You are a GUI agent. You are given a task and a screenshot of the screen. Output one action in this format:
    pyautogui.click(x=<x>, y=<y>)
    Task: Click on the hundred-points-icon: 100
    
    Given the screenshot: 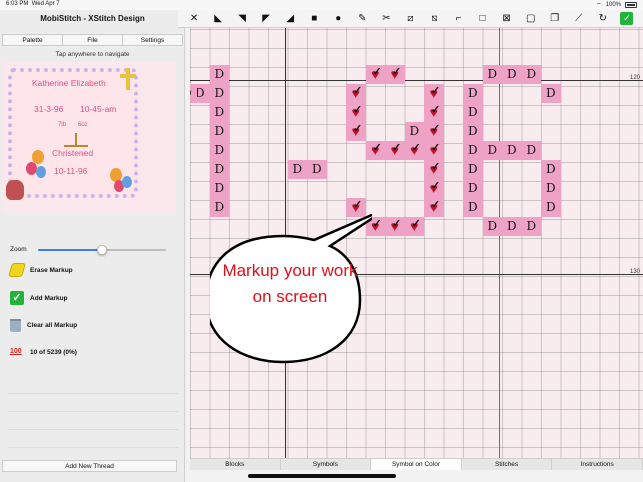 What is the action you would take?
    pyautogui.click(x=16, y=351)
    